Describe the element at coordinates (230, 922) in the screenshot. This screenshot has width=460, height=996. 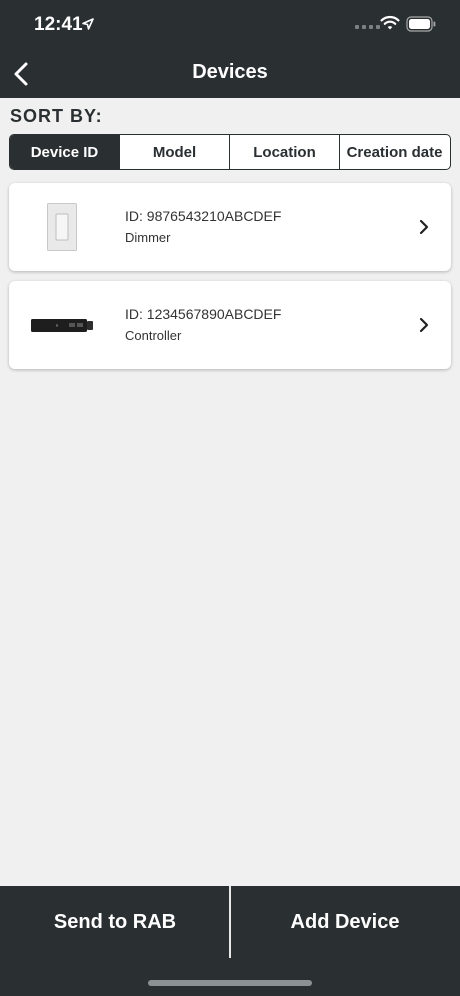
I see `bottom-bar-divider` at that location.